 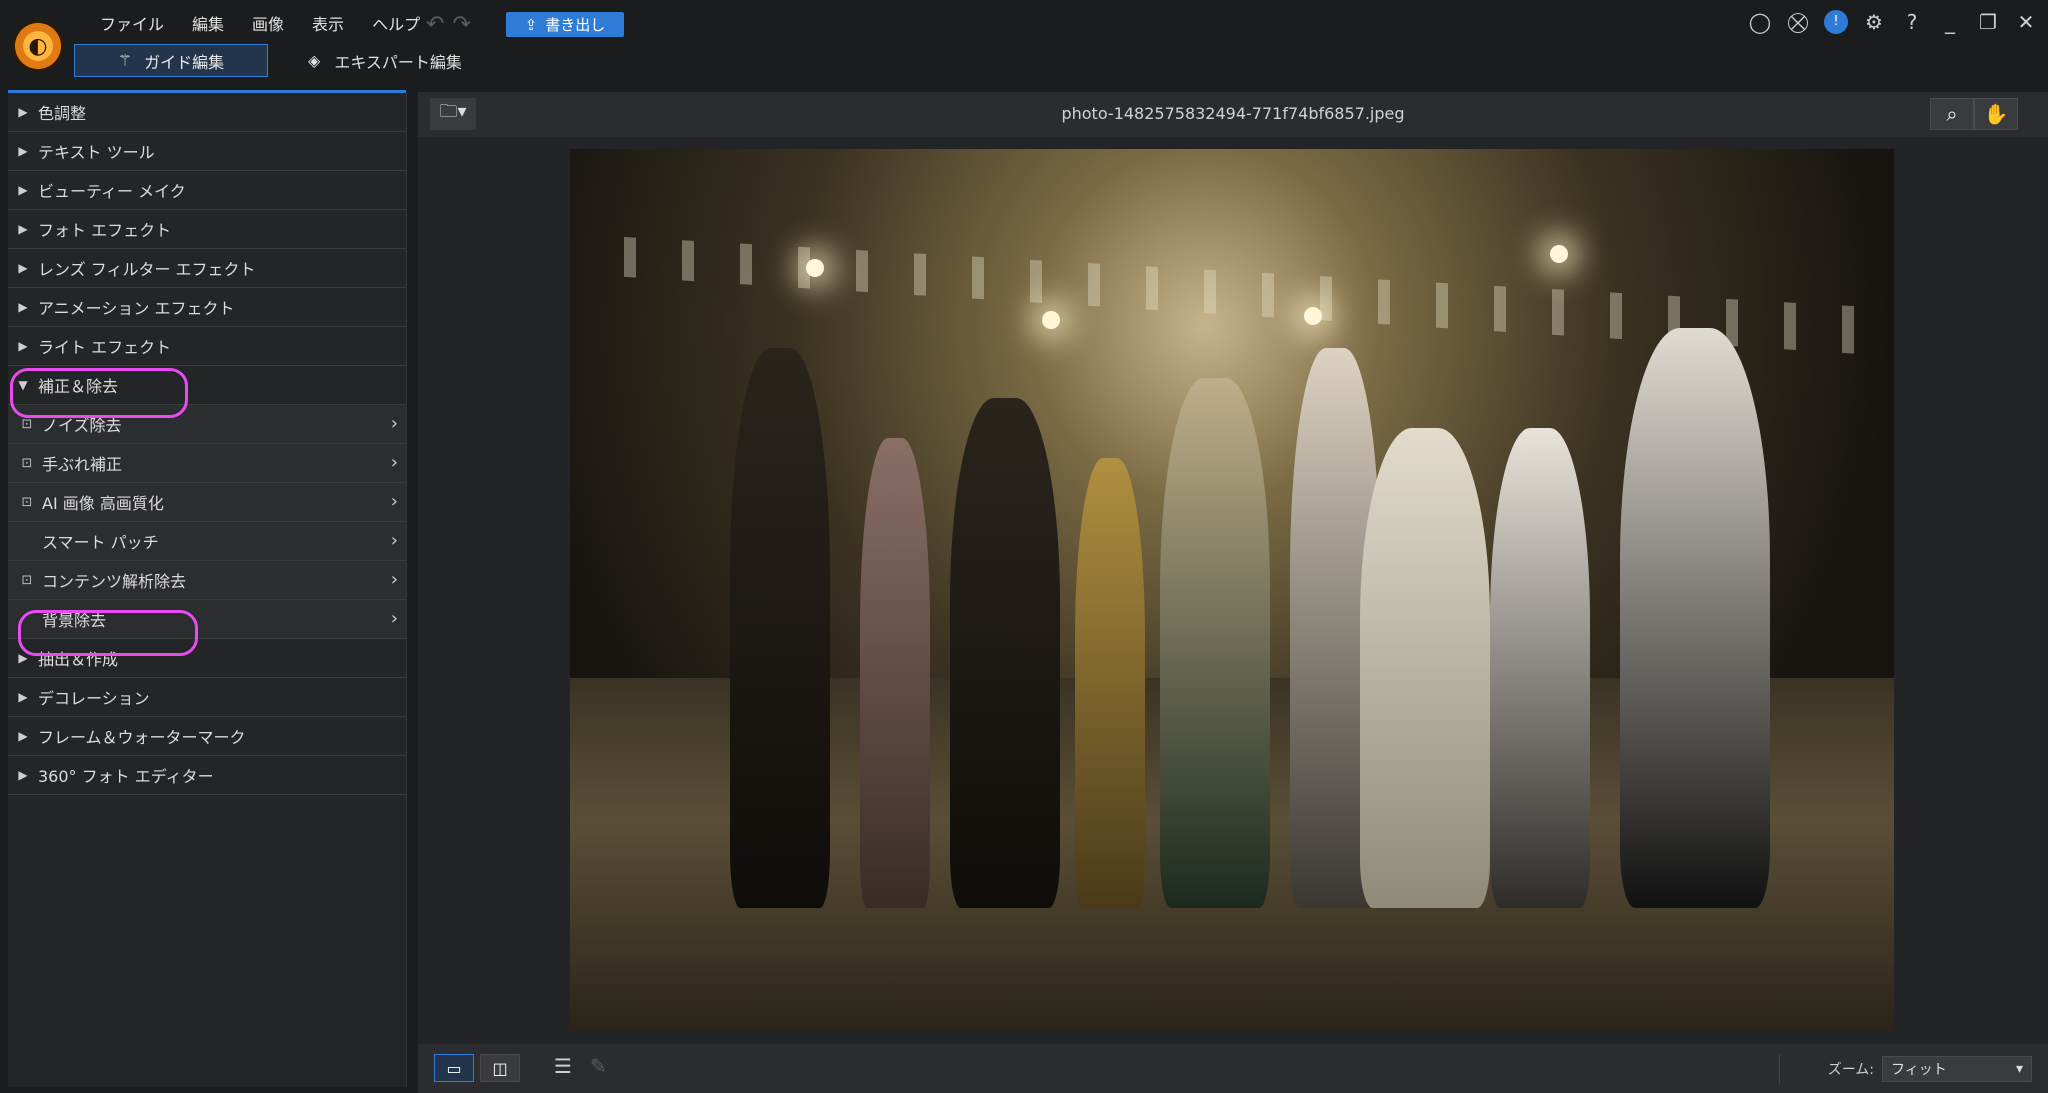 What do you see at coordinates (2026, 22) in the screenshot?
I see `close-icon: ✕` at bounding box center [2026, 22].